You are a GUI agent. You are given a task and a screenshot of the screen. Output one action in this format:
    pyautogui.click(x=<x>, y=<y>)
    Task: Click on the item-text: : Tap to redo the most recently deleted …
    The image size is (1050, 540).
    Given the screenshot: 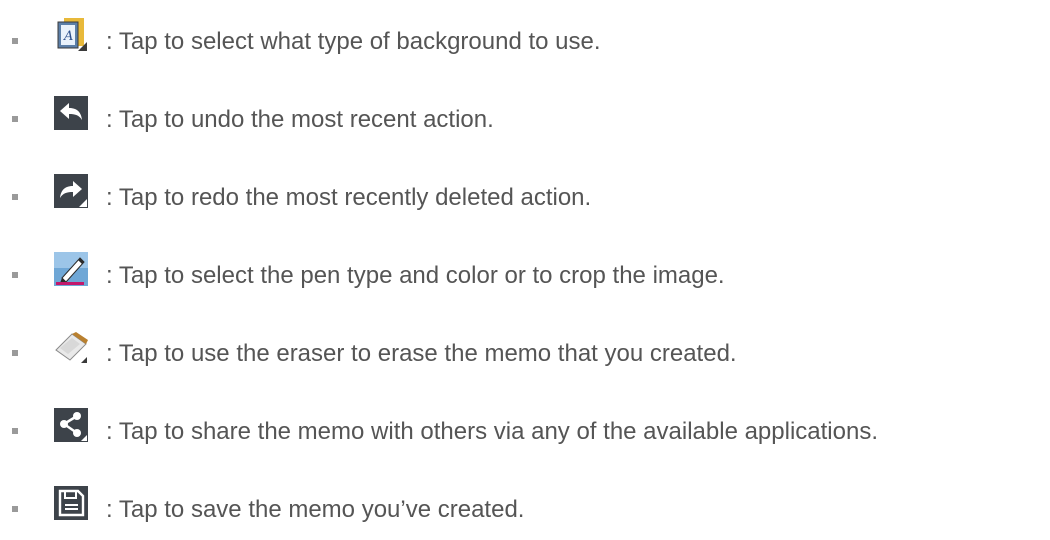 What is the action you would take?
    pyautogui.click(x=349, y=197)
    